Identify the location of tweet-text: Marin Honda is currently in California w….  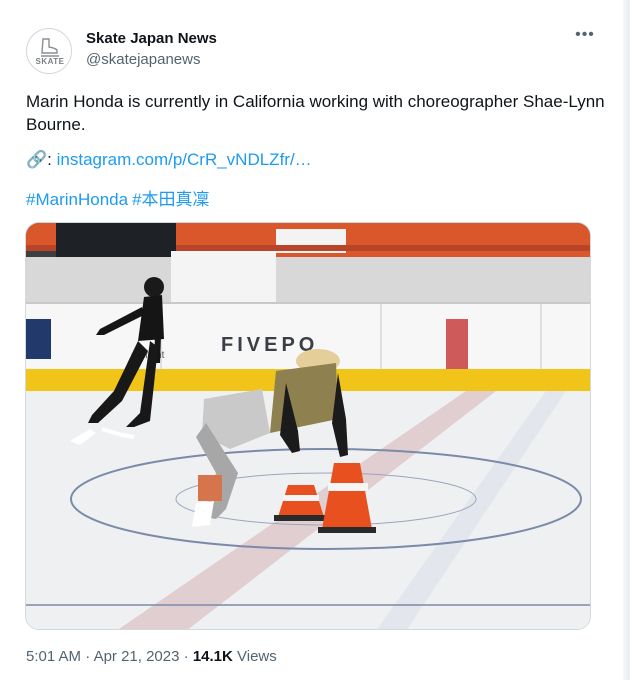
(315, 113).